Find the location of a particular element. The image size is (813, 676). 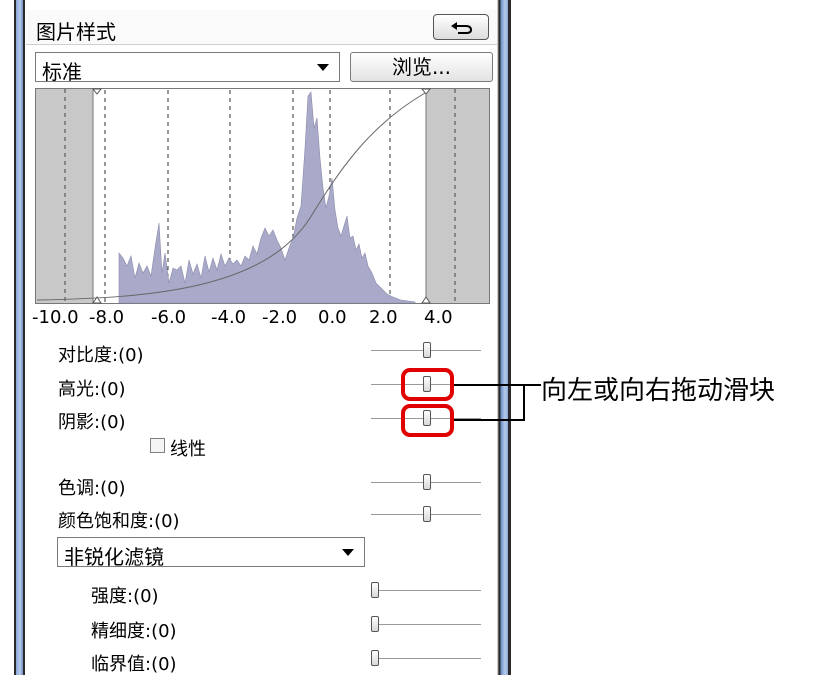

panel-header: 图片样式 is located at coordinates (261, 27).